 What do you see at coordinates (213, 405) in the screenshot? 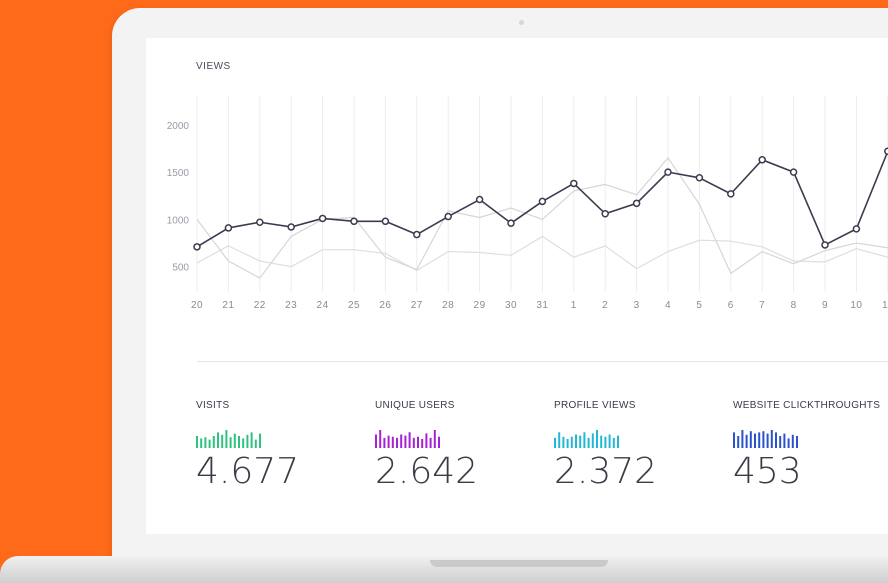
I see `stat-label: VISITS` at bounding box center [213, 405].